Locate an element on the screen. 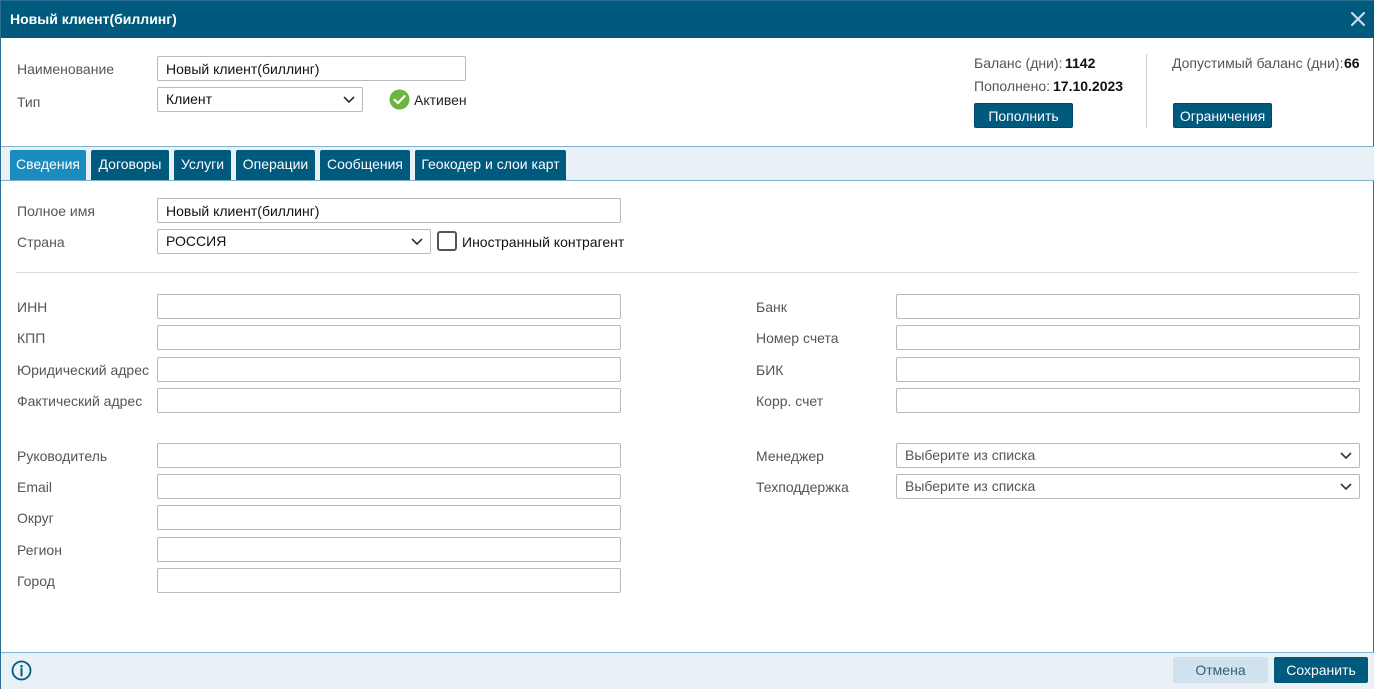 The width and height of the screenshot is (1374, 689). legal-address-label: Юридический адрес is located at coordinates (83, 370).